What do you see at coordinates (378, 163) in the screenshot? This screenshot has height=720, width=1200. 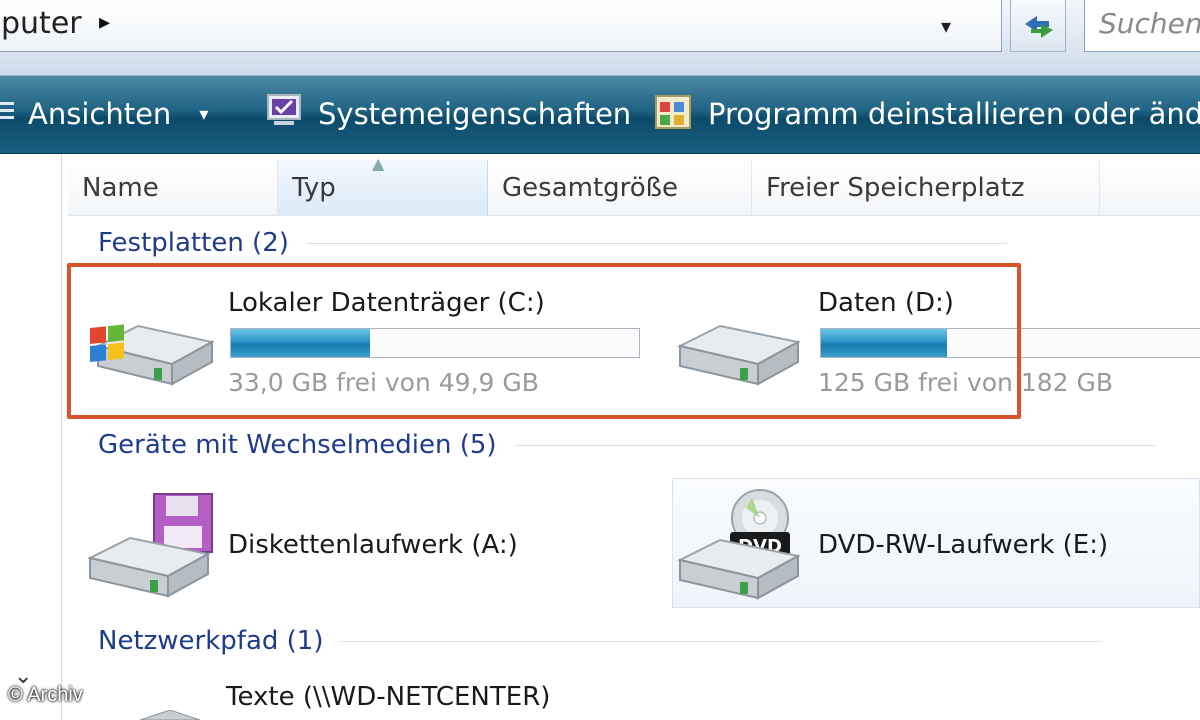 I see `sort-ascending-icon: ▲` at bounding box center [378, 163].